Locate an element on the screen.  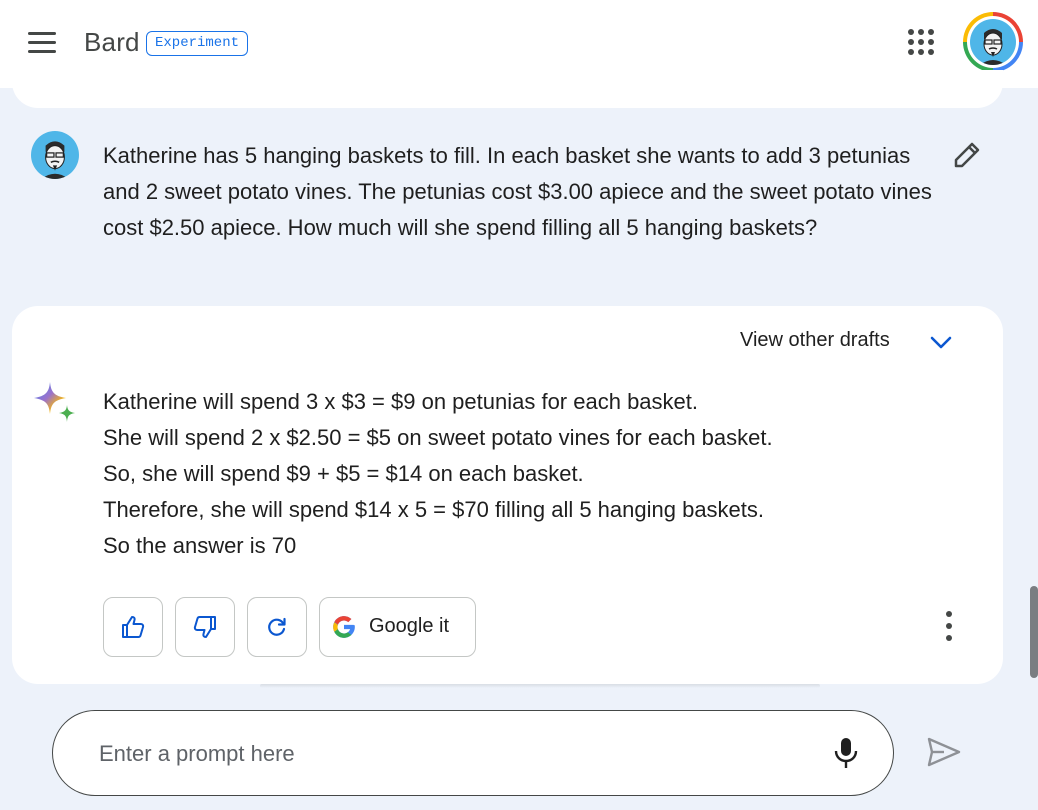
response-line: So the answer is 70 is located at coordinates (200, 545).